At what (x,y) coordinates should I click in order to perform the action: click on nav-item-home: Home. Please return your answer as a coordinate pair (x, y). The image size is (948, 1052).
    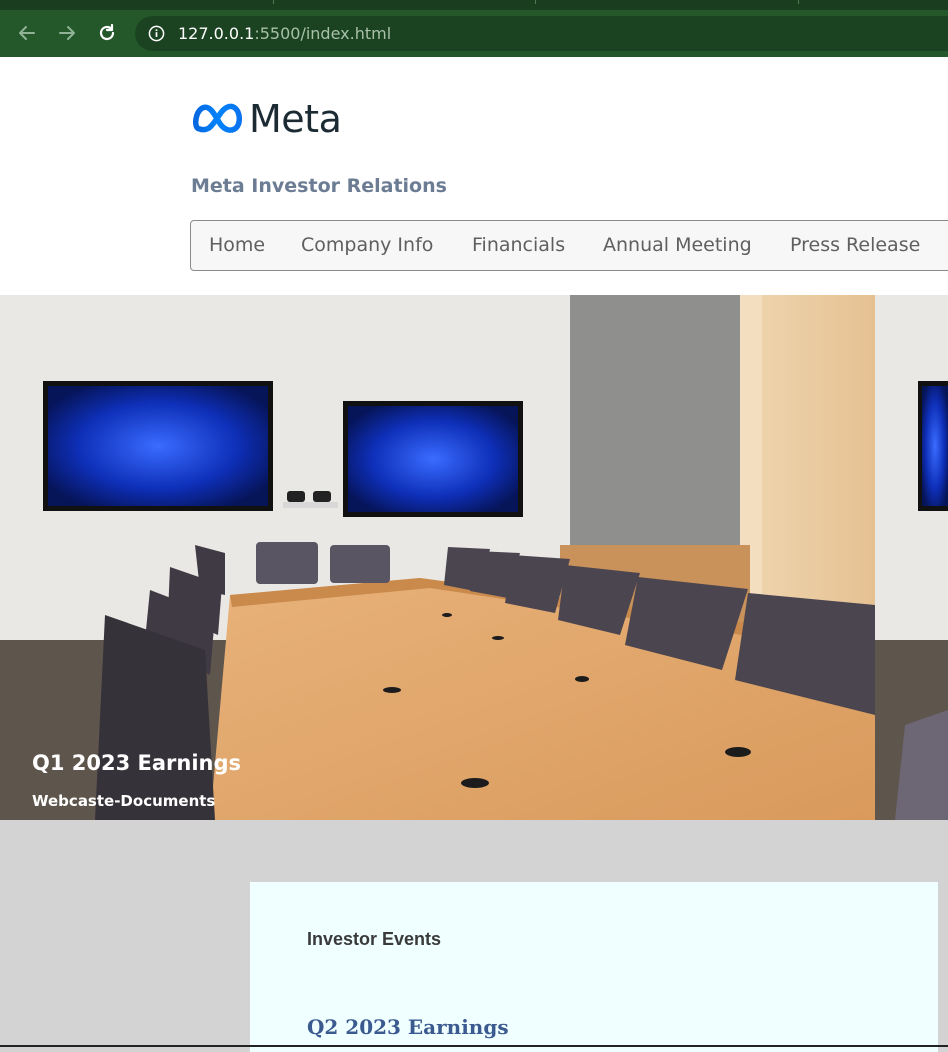
    Looking at the image, I should click on (237, 245).